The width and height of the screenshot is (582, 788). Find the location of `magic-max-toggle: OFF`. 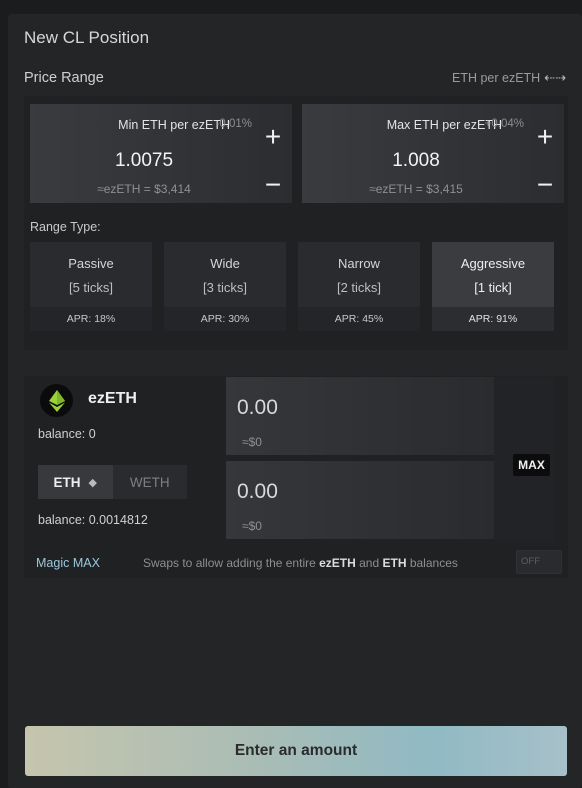

magic-max-toggle: OFF is located at coordinates (539, 562).